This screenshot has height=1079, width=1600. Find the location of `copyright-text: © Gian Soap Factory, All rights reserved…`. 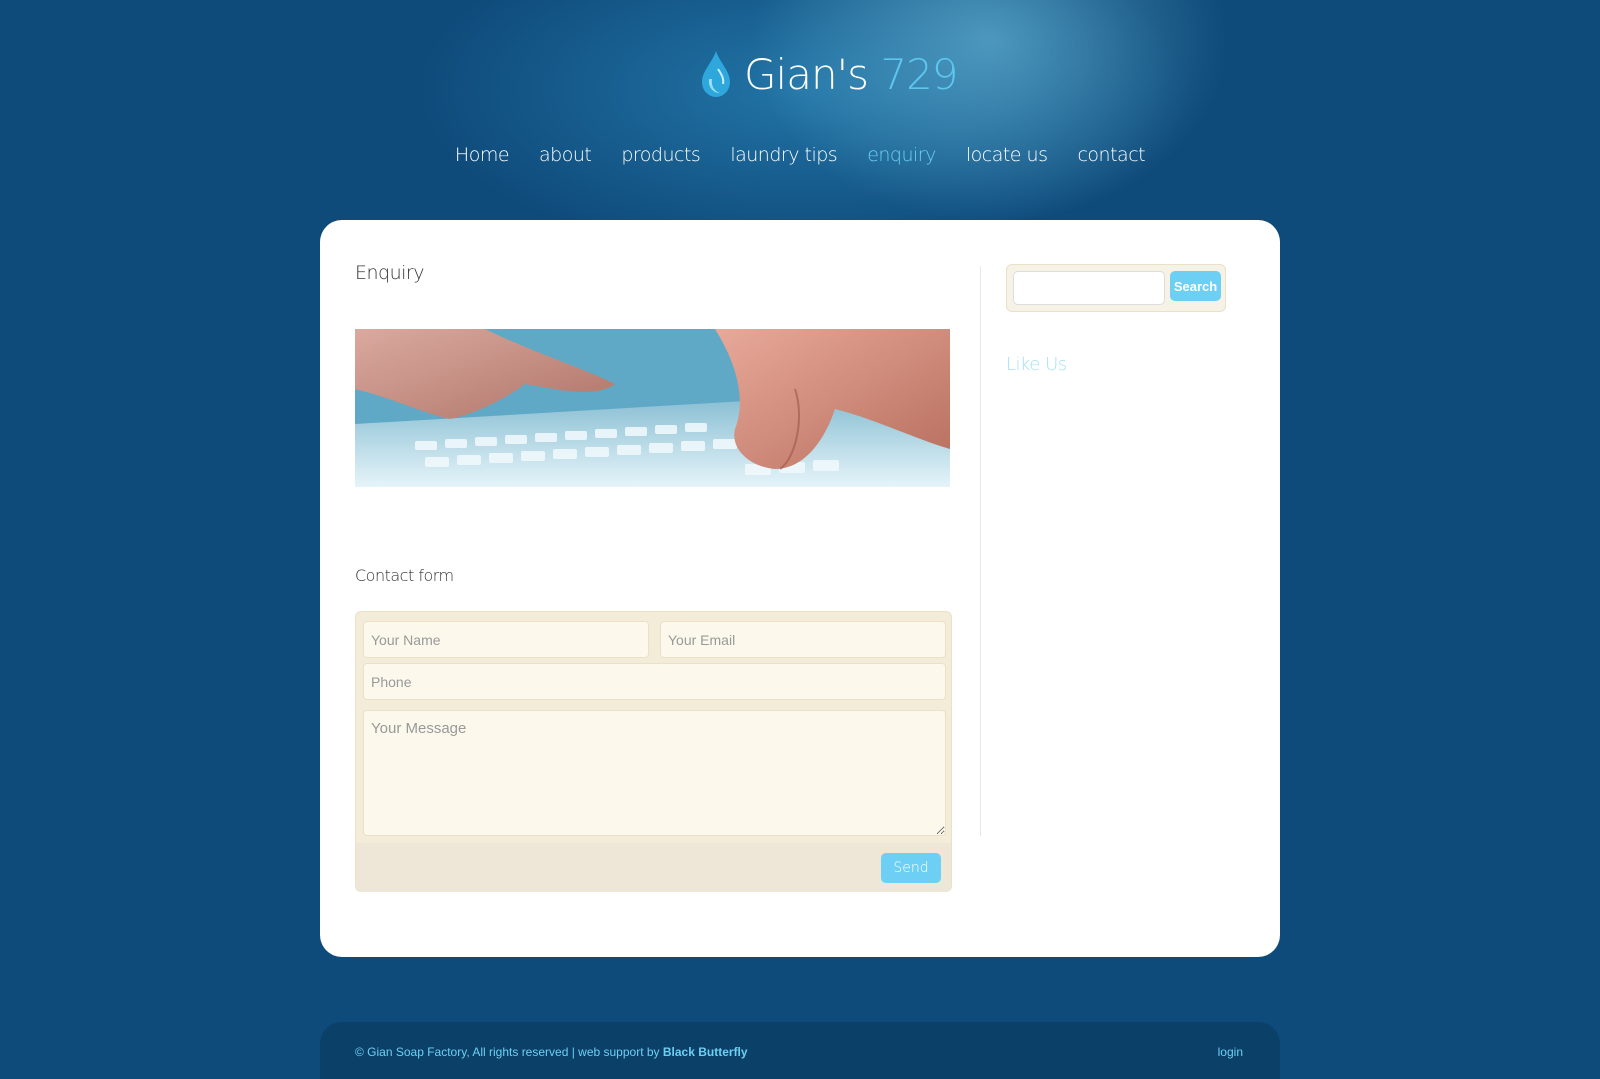

copyright-text: © Gian Soap Factory, All rights reserved… is located at coordinates (509, 1052).